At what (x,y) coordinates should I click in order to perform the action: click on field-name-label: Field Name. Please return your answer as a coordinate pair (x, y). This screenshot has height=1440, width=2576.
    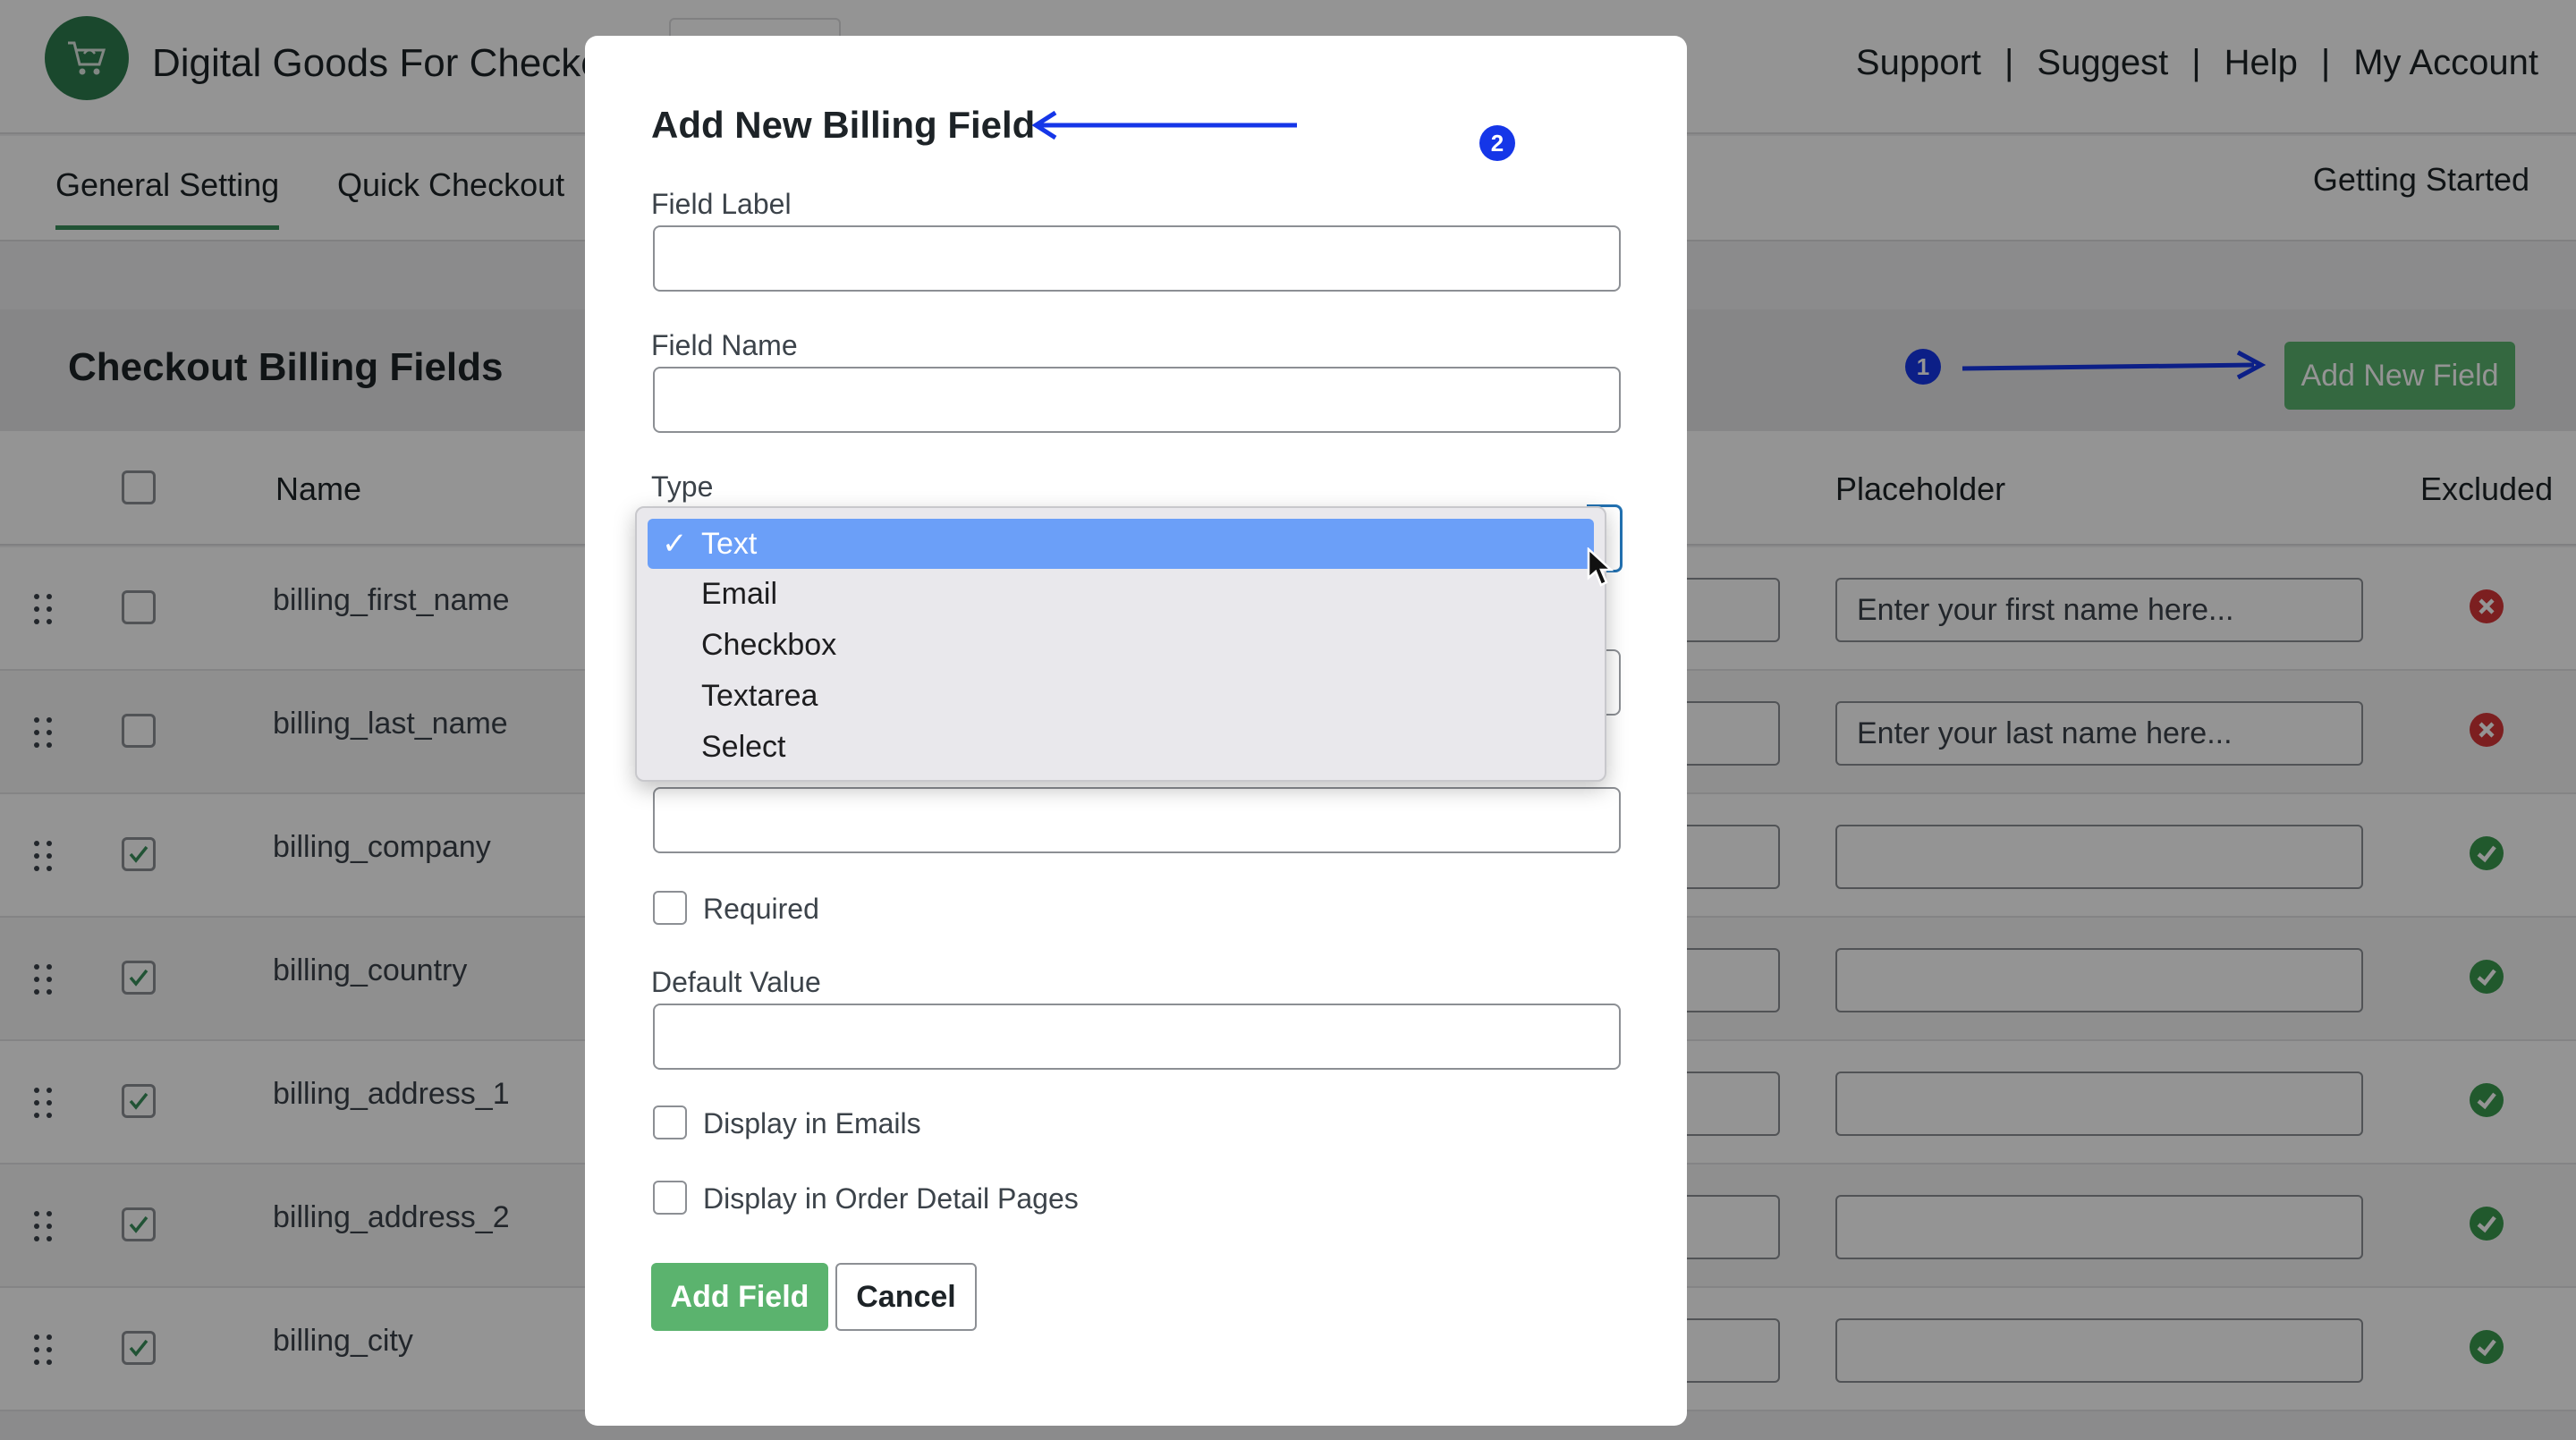
    Looking at the image, I should click on (724, 345).